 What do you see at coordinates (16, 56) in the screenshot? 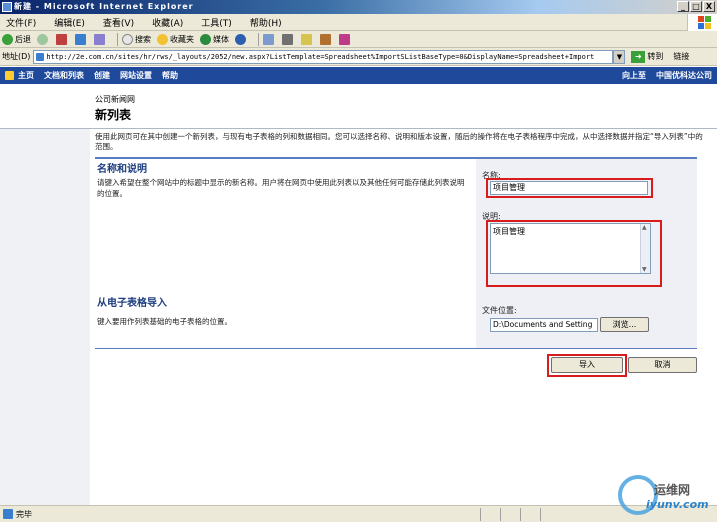
I see `address-label: 地址(D)` at bounding box center [16, 56].